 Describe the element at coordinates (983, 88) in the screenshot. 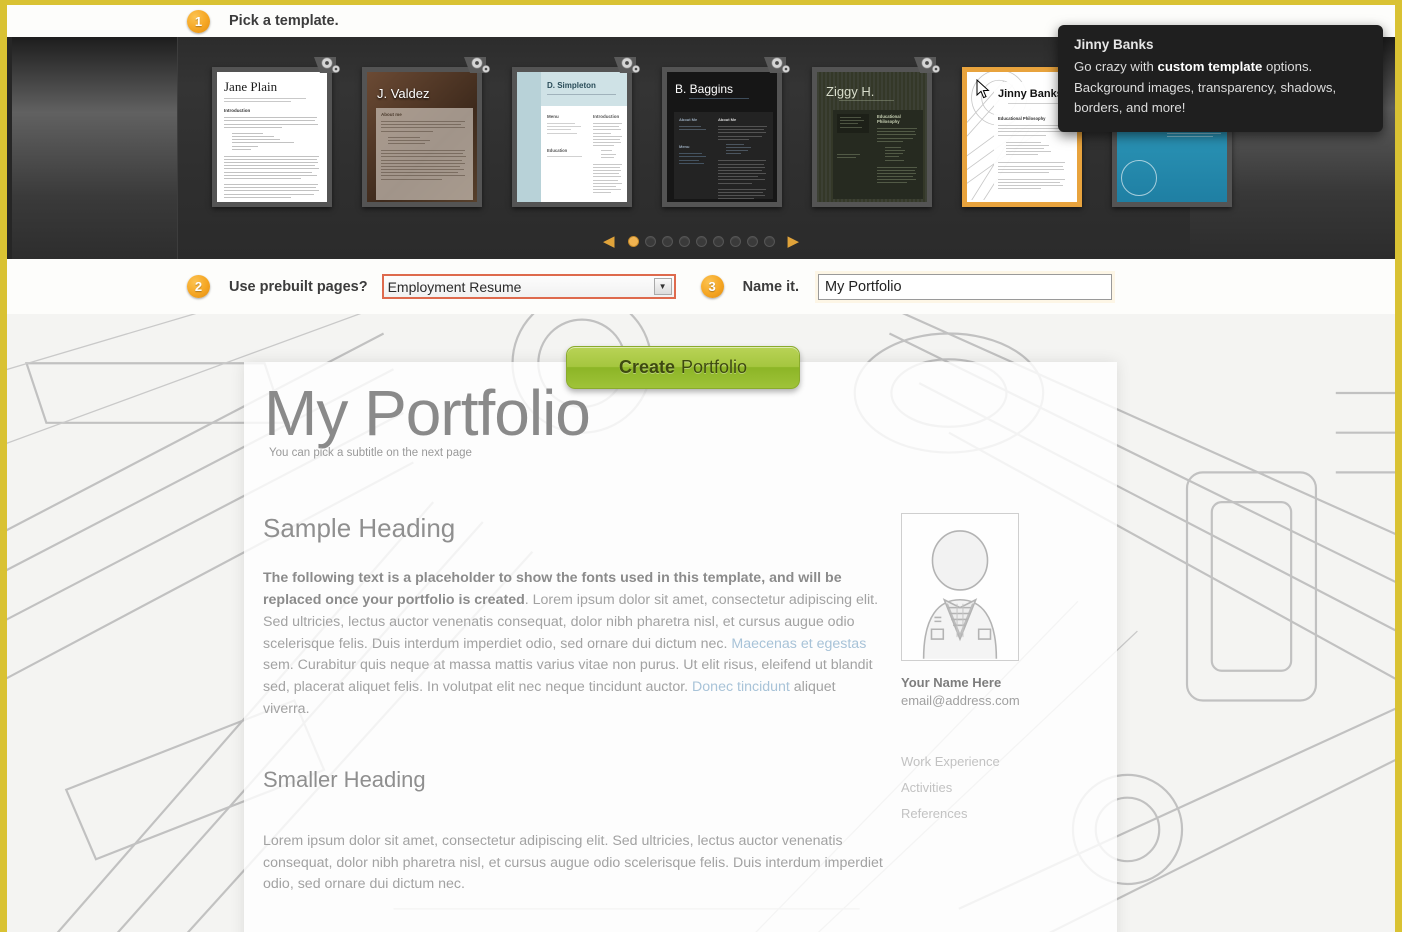

I see `mouse-cursor-icon` at that location.